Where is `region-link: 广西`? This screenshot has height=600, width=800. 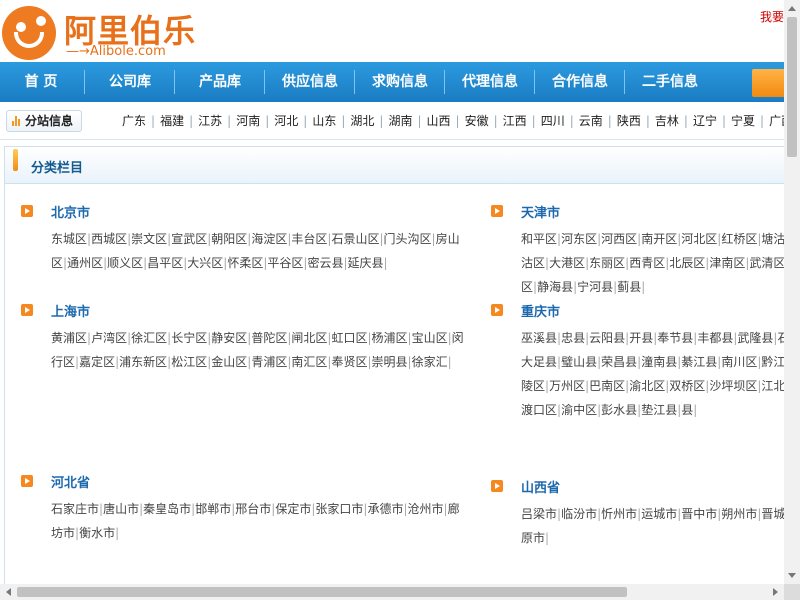 region-link: 广西 is located at coordinates (776, 121).